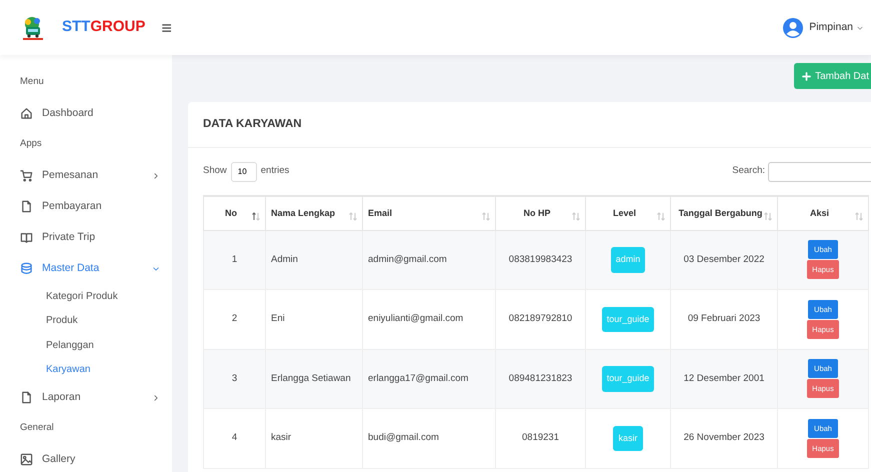  Describe the element at coordinates (90, 237) in the screenshot. I see `sidebar-item: Private Trip` at that location.